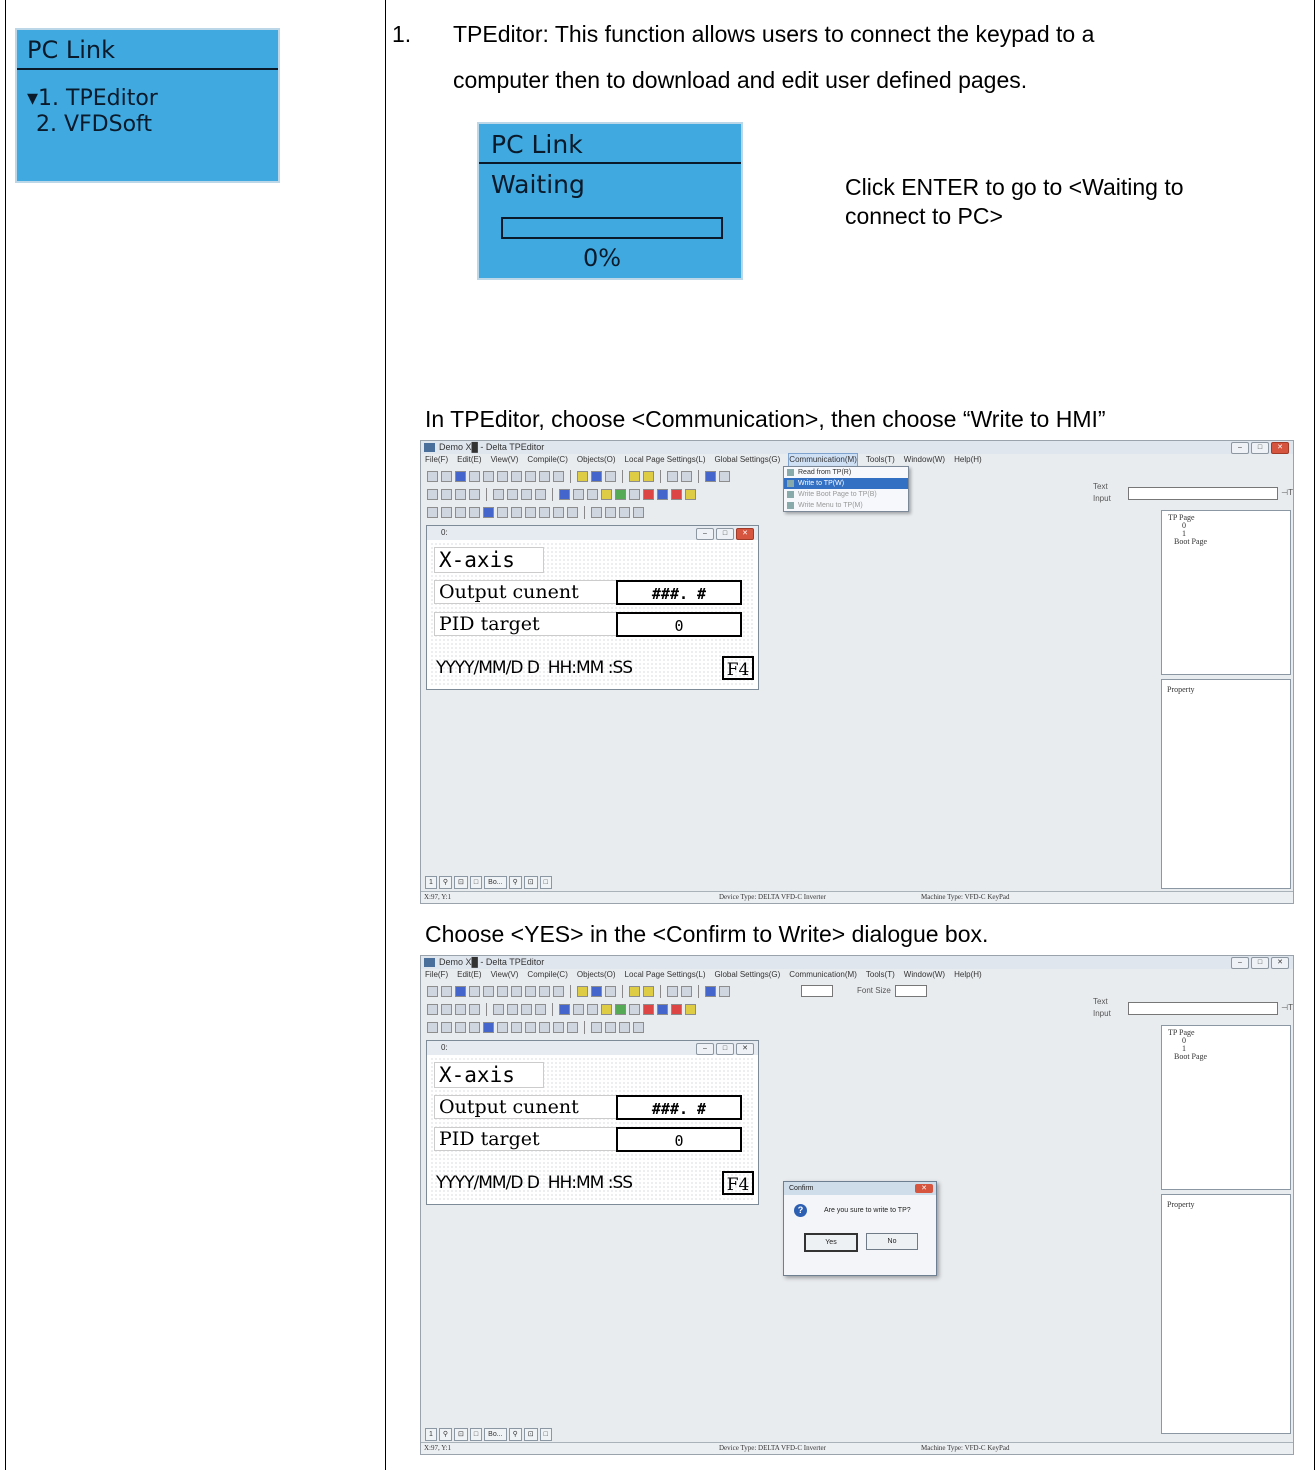 The height and width of the screenshot is (1470, 1316). Describe the element at coordinates (489, 1075) in the screenshot. I see `page-heading: X-axis` at that location.